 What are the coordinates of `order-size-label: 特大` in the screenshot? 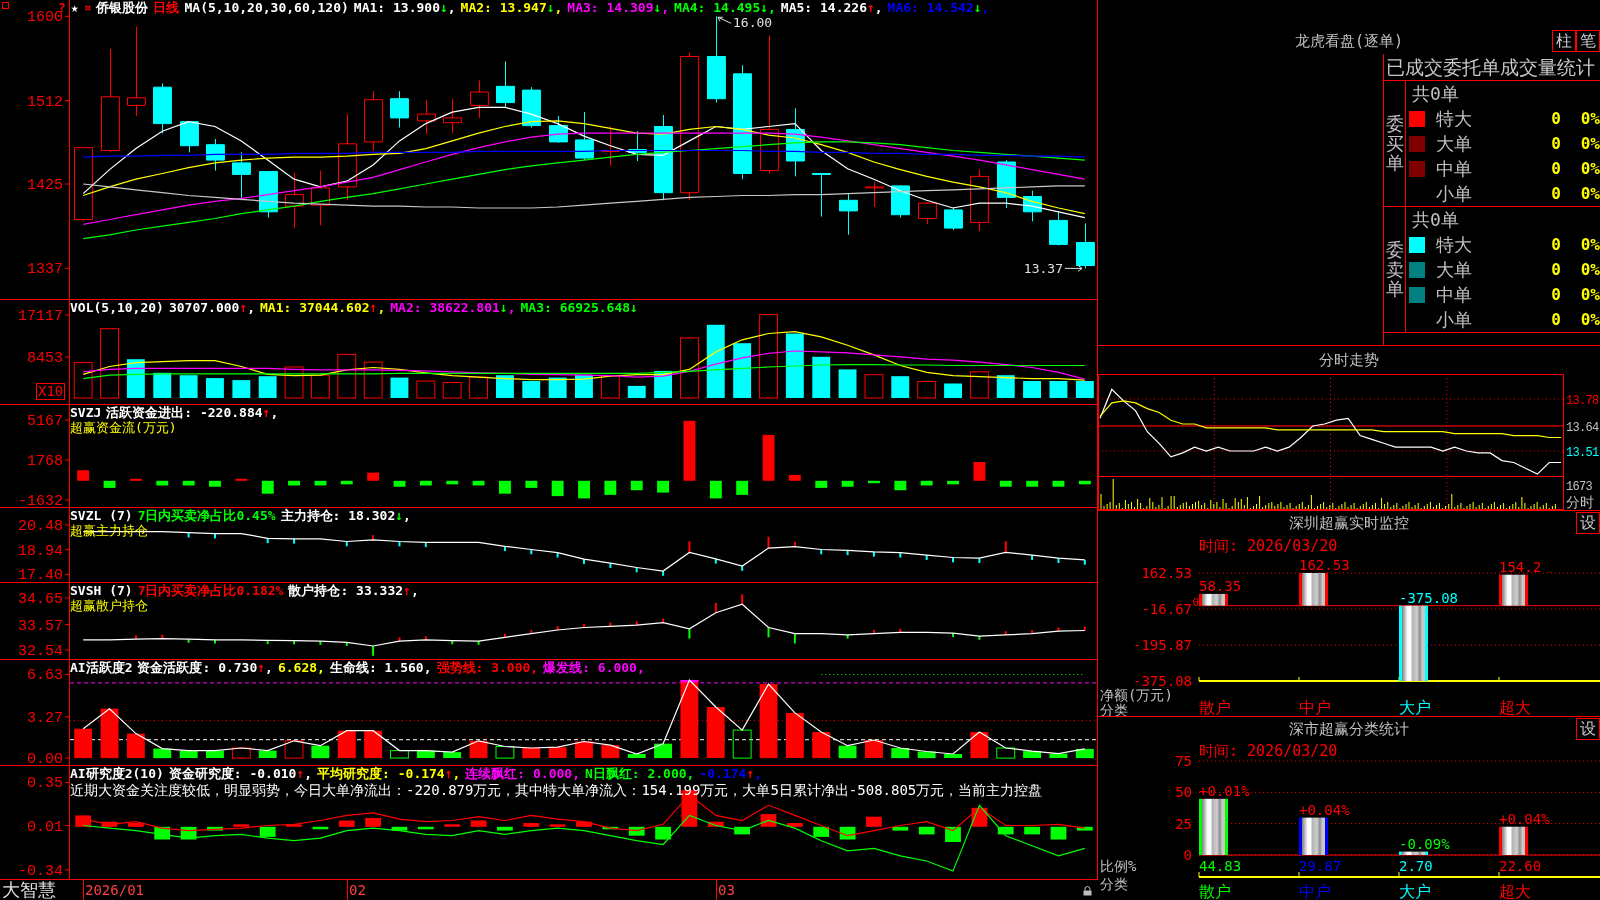 It's located at (1454, 244).